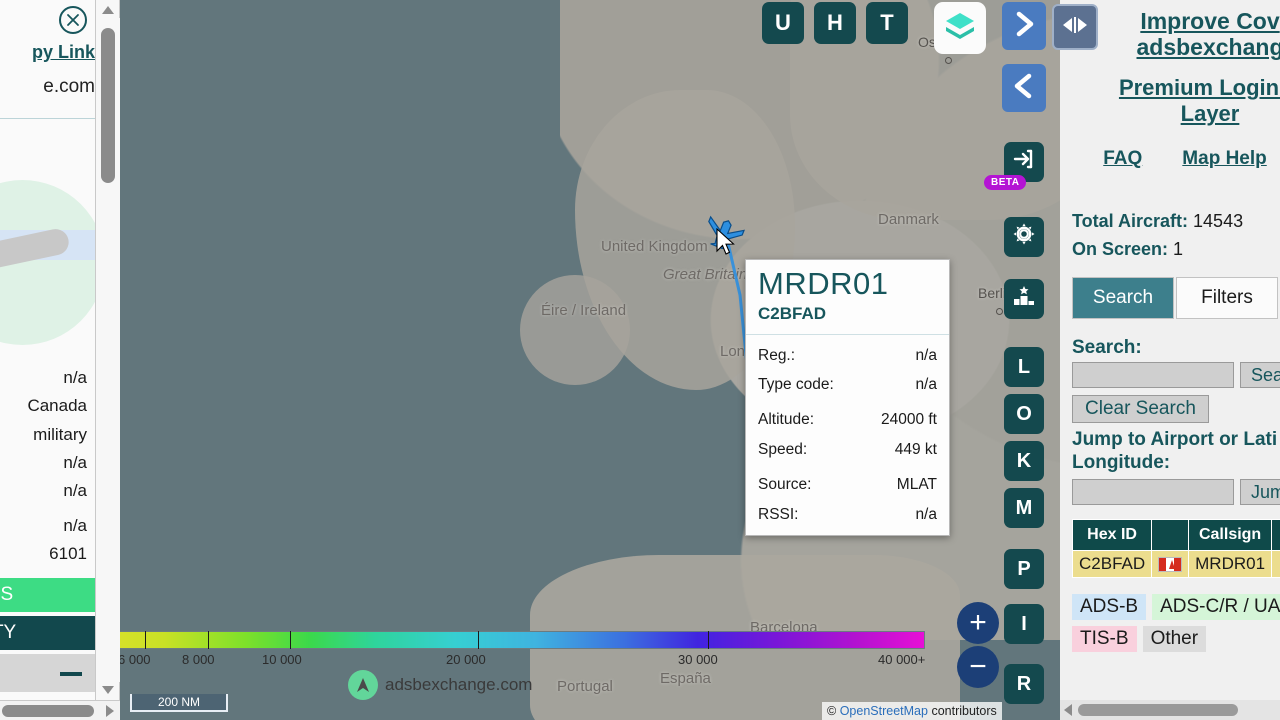 The image size is (1280, 720). I want to click on left-panel-horizontal-scrollbar, so click(60, 710).